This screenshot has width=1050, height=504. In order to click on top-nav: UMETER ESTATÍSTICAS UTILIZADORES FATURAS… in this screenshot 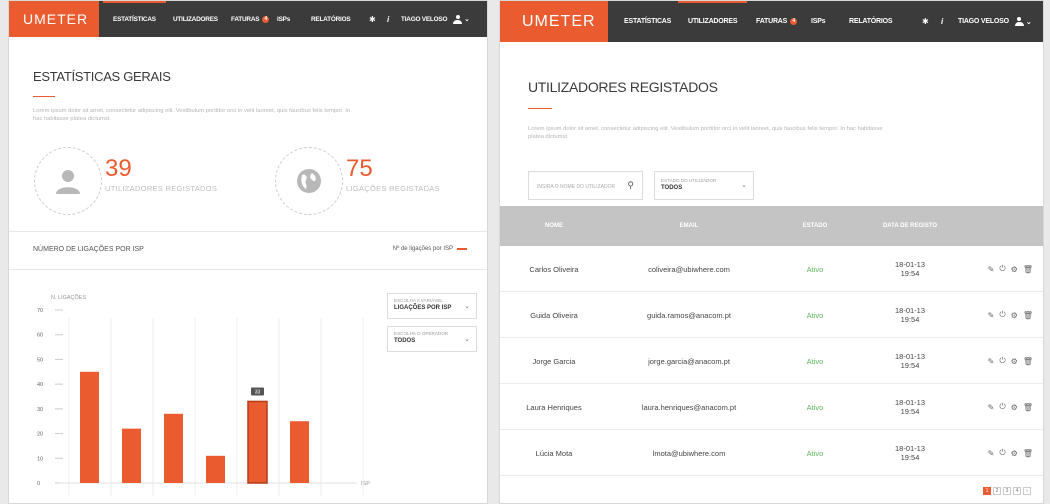, I will do `click(248, 19)`.